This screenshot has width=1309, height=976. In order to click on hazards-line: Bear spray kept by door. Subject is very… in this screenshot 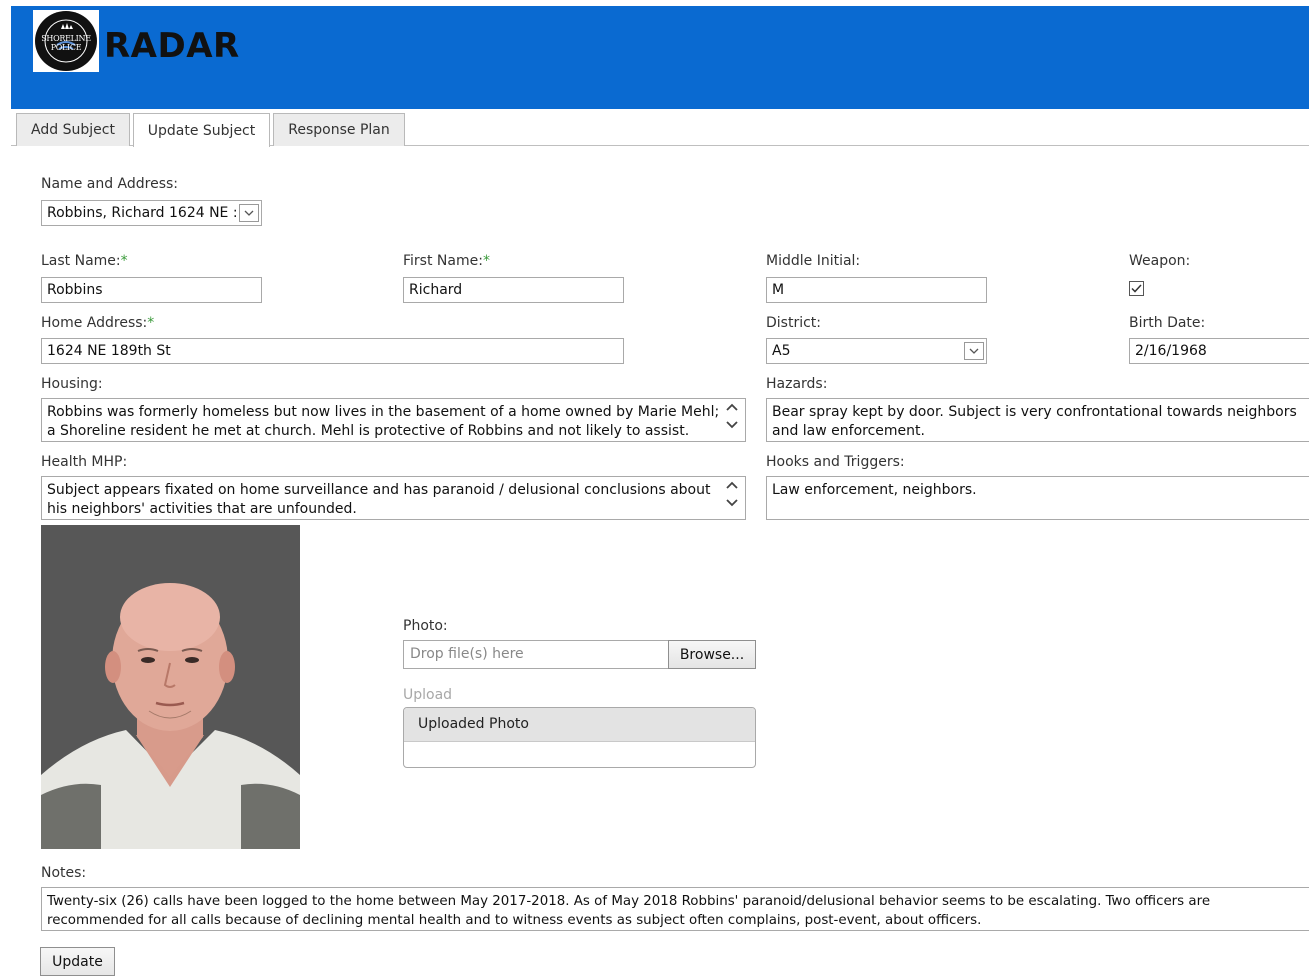, I will do `click(1034, 412)`.